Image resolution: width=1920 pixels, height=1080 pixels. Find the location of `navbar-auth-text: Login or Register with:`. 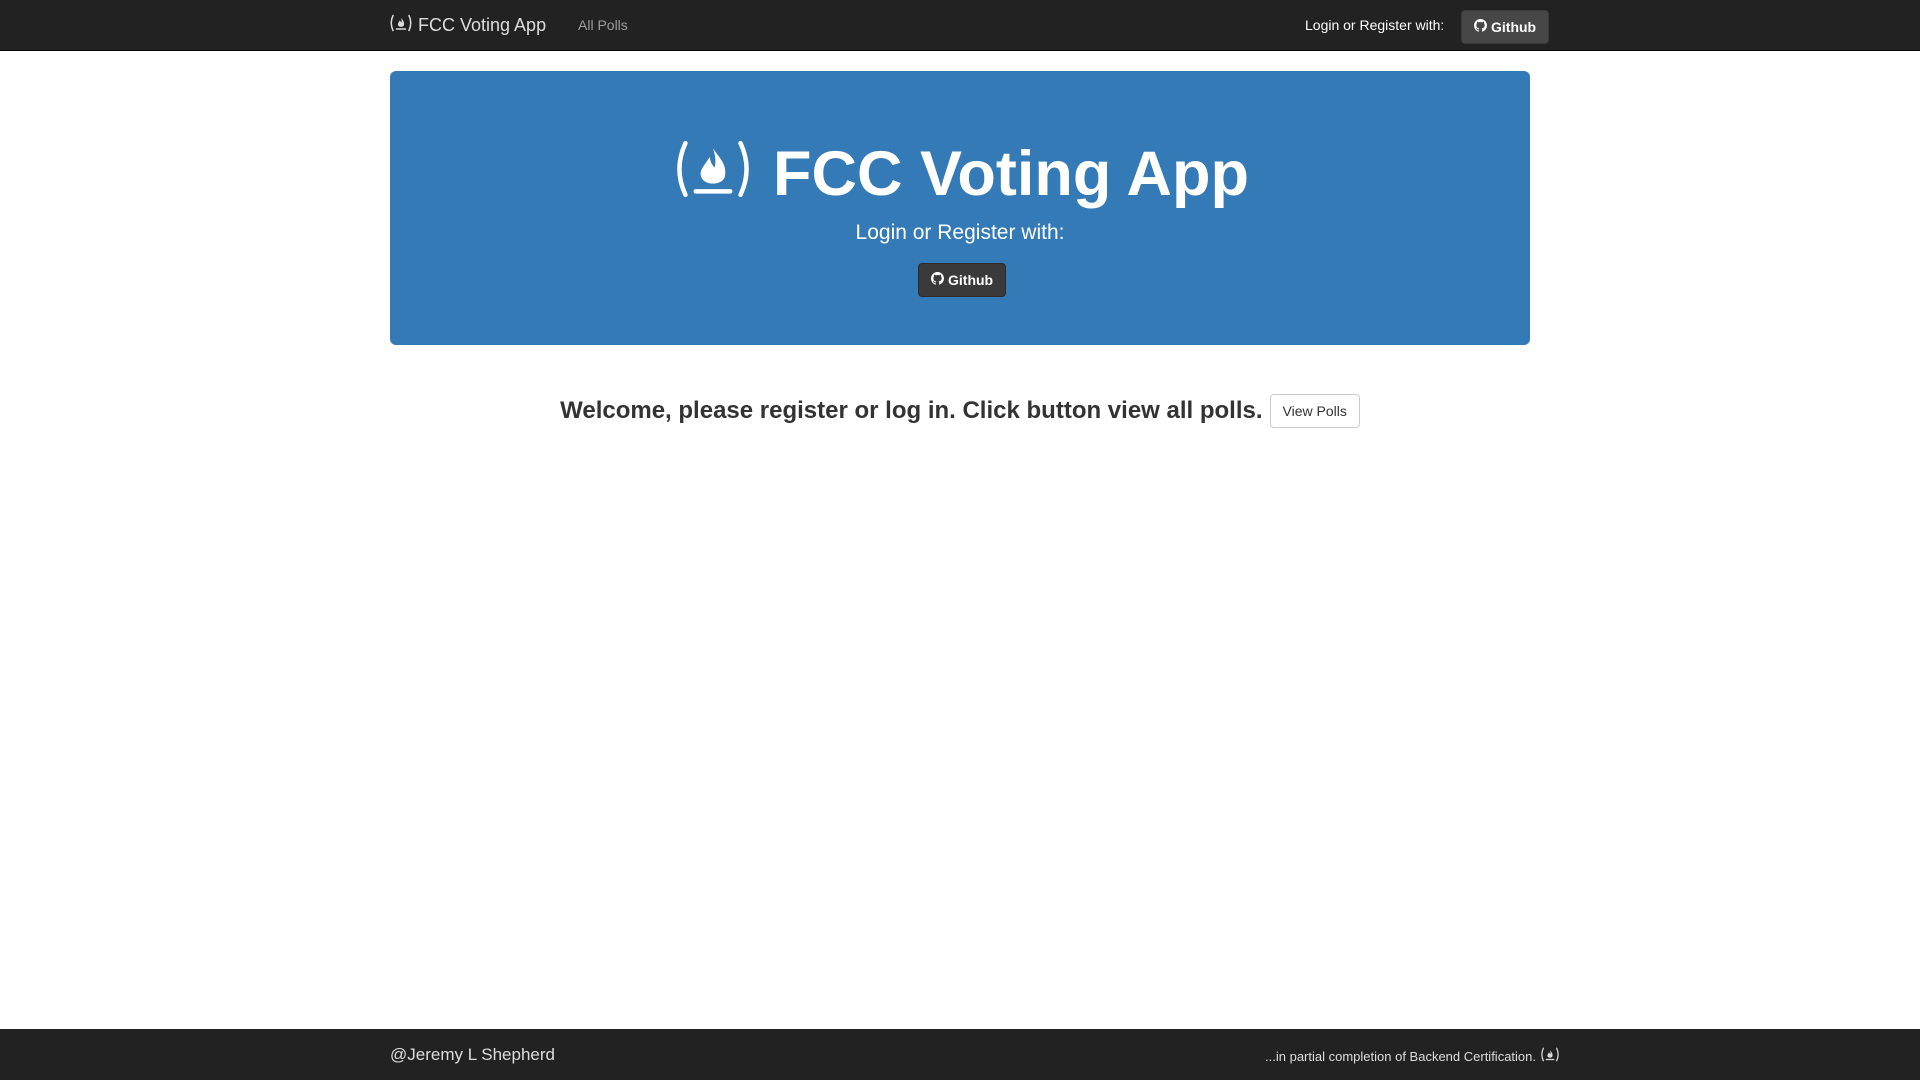

navbar-auth-text: Login or Register with: is located at coordinates (1375, 25).